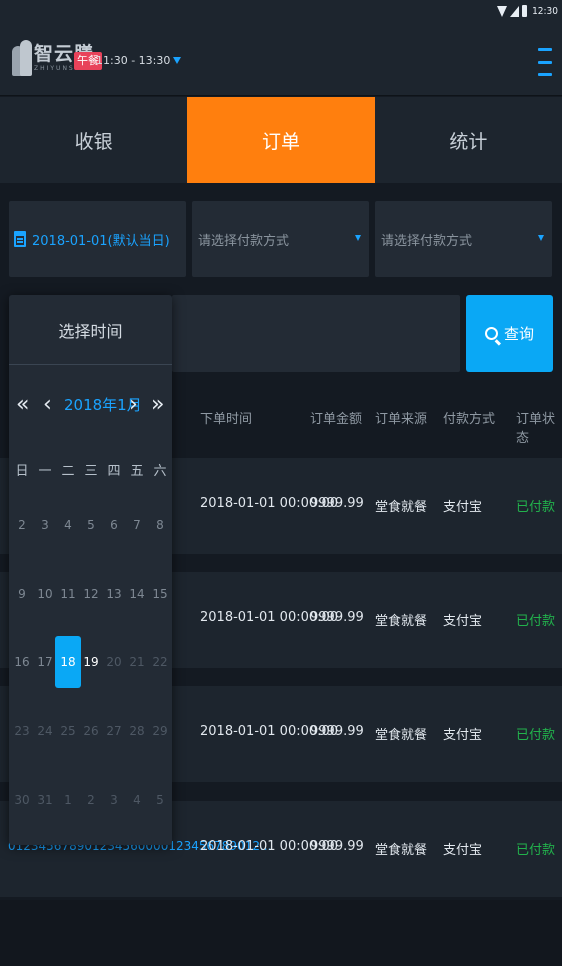 Image resolution: width=562 pixels, height=966 pixels. Describe the element at coordinates (401, 419) in the screenshot. I see `header-order-source: 订单来源` at that location.